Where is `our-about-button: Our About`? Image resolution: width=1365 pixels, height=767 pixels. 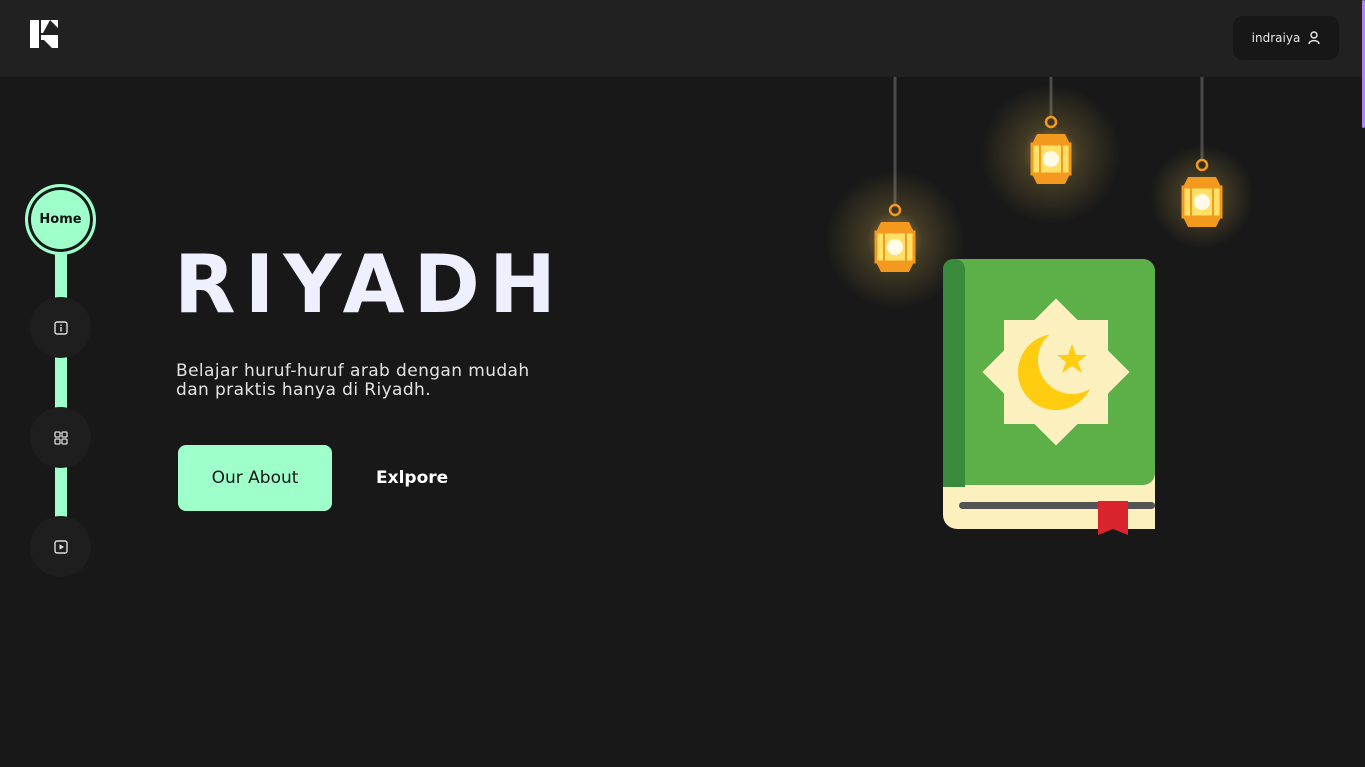
our-about-button: Our About is located at coordinates (255, 478).